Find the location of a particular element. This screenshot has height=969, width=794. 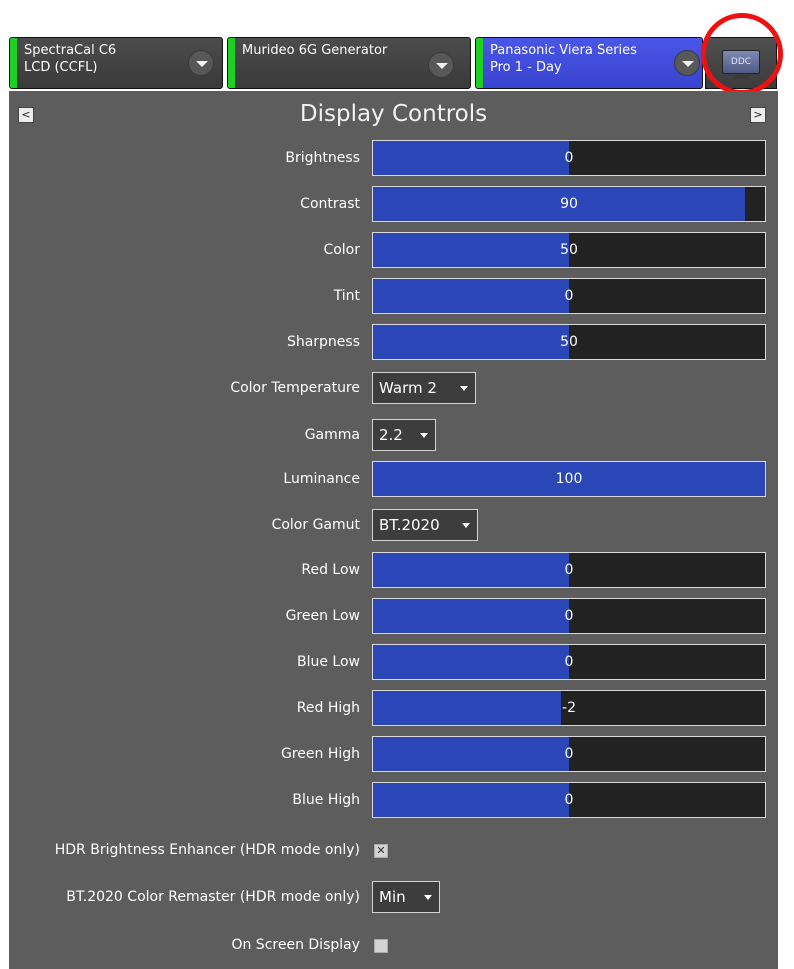

tint-slider: 0 is located at coordinates (569, 296).